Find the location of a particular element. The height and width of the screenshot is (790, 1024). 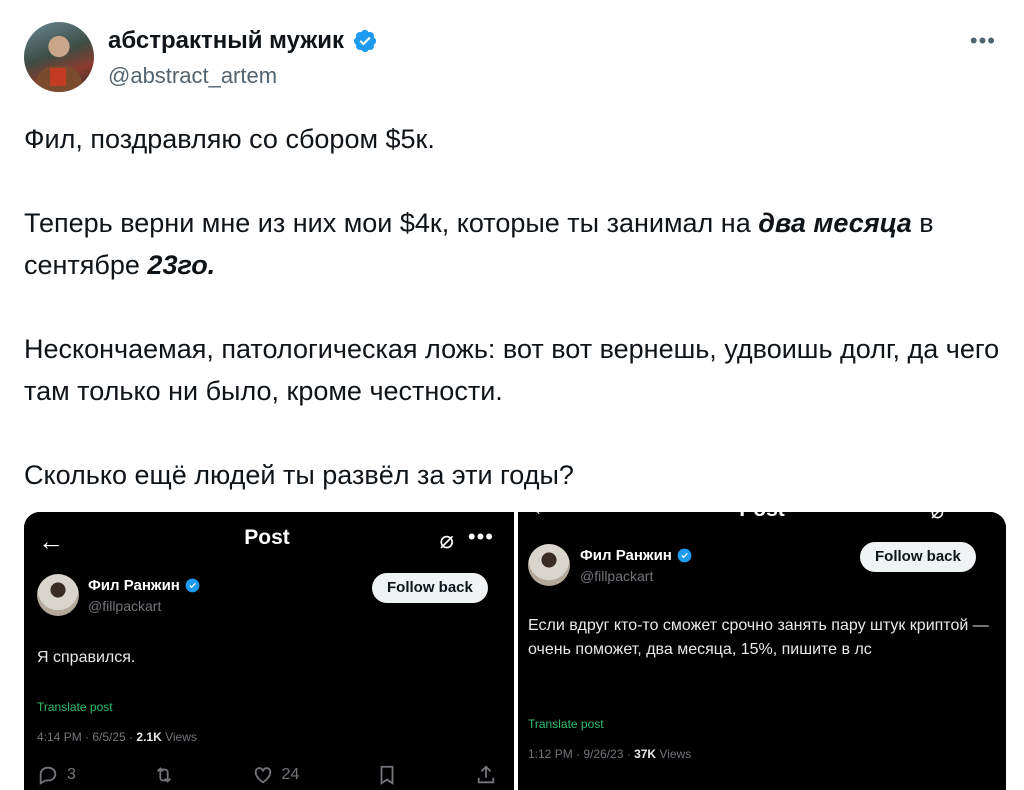

reply-count: 3 is located at coordinates (71, 774).